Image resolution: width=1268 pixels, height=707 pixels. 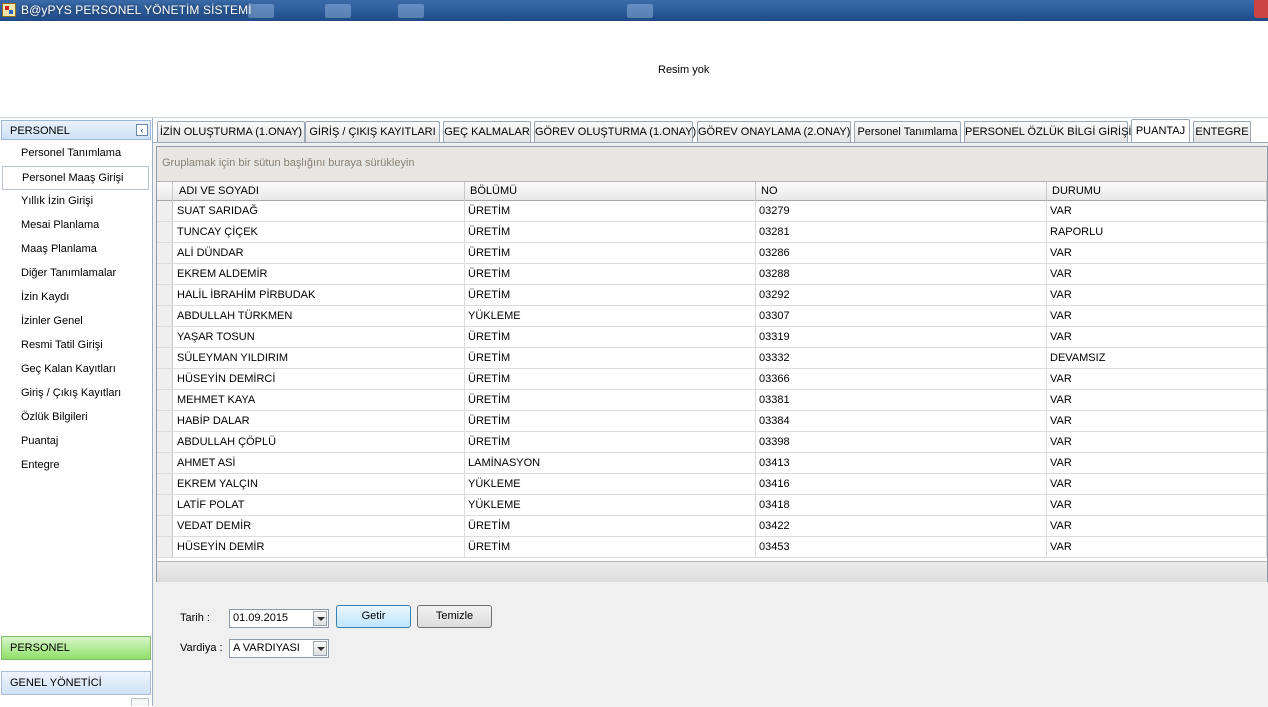 I want to click on sidebar-item: Resmi Tatil Girişi, so click(x=75, y=346).